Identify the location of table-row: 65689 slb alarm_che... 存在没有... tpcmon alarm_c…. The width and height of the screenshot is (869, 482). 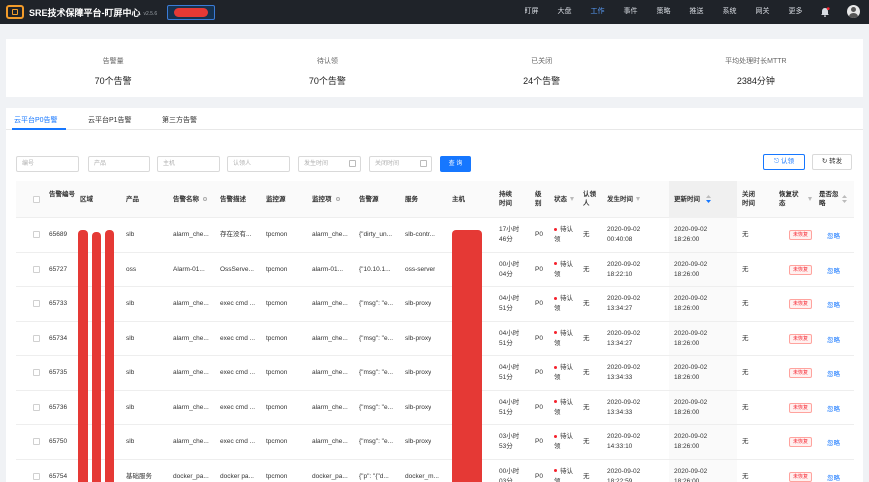
(435, 235).